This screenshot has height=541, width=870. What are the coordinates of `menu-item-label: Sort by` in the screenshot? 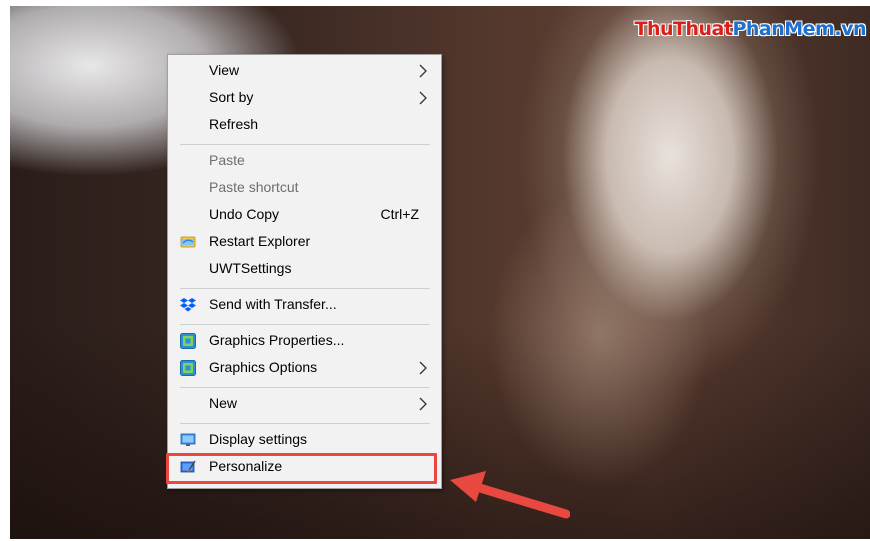 It's located at (231, 97).